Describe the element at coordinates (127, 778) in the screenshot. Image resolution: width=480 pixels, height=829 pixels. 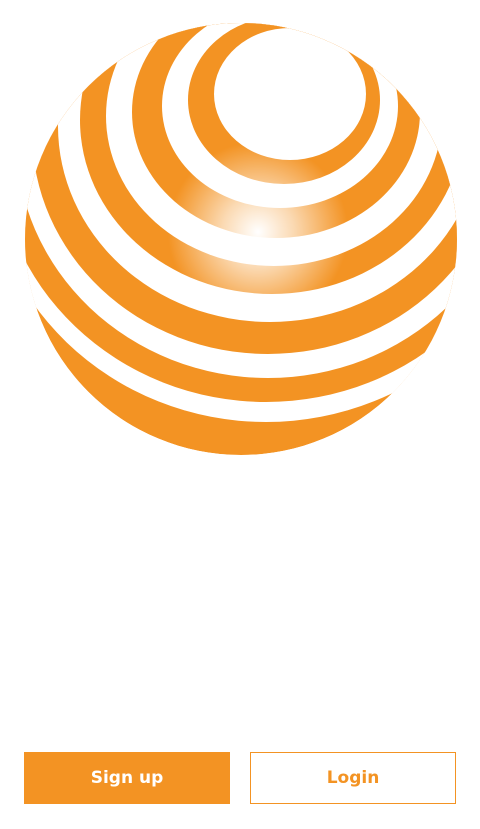
I see `sign-up-button: Sign up` at that location.